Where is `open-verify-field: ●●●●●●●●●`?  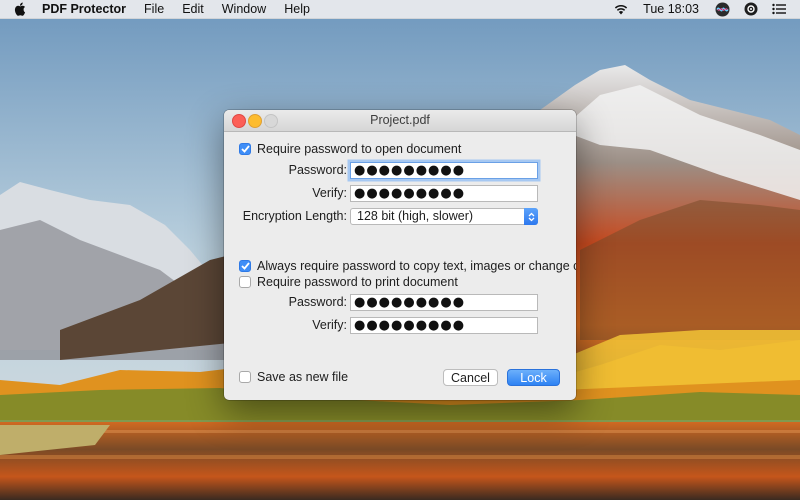
open-verify-field: ●●●●●●●●● is located at coordinates (444, 193).